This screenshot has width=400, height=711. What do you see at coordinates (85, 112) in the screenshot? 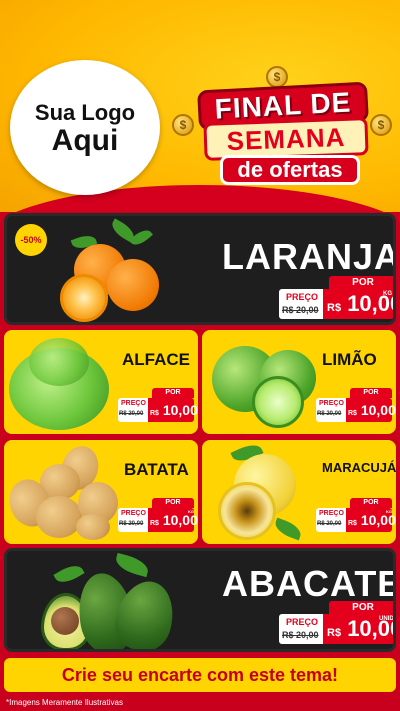
I see `logo-text-line1: Sua Logo` at bounding box center [85, 112].